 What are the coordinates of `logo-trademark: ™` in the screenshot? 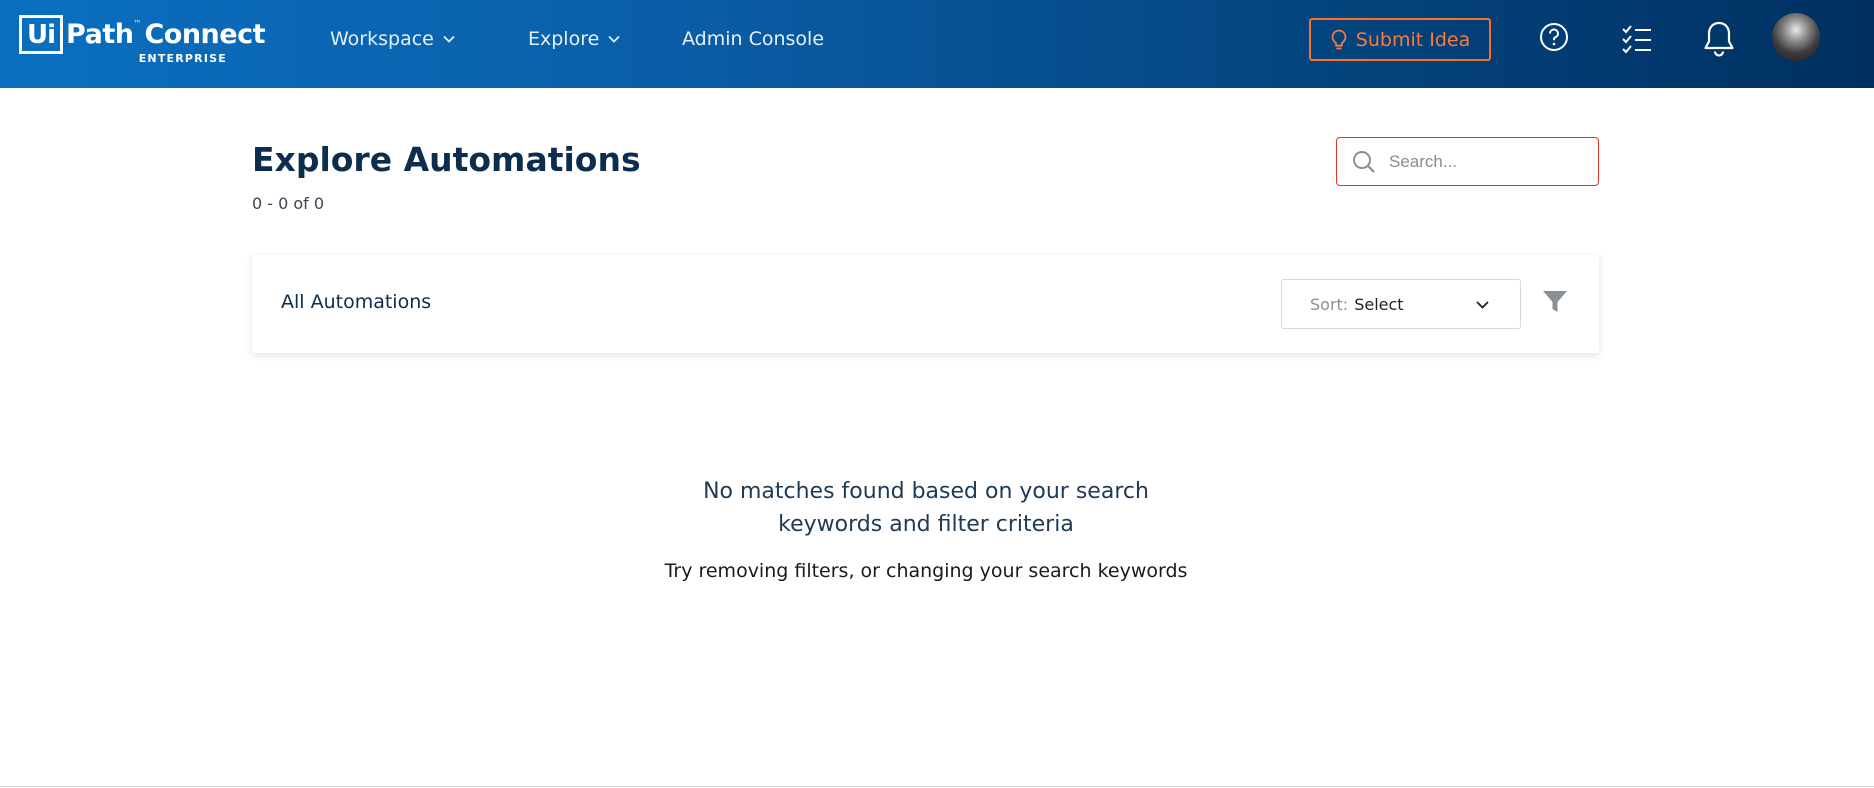 It's located at (137, 23).